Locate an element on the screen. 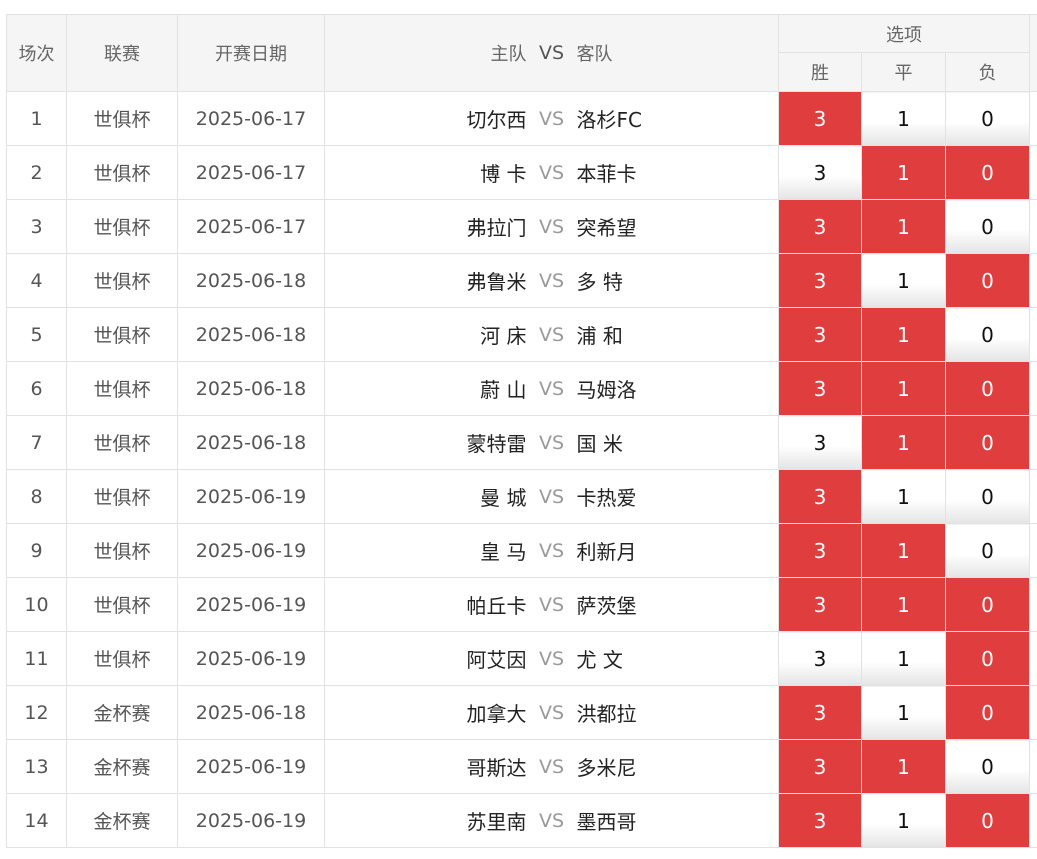 This screenshot has height=859, width=1037. match-teams-inner: 弗鲁米 VS 多 特 is located at coordinates (551, 280).